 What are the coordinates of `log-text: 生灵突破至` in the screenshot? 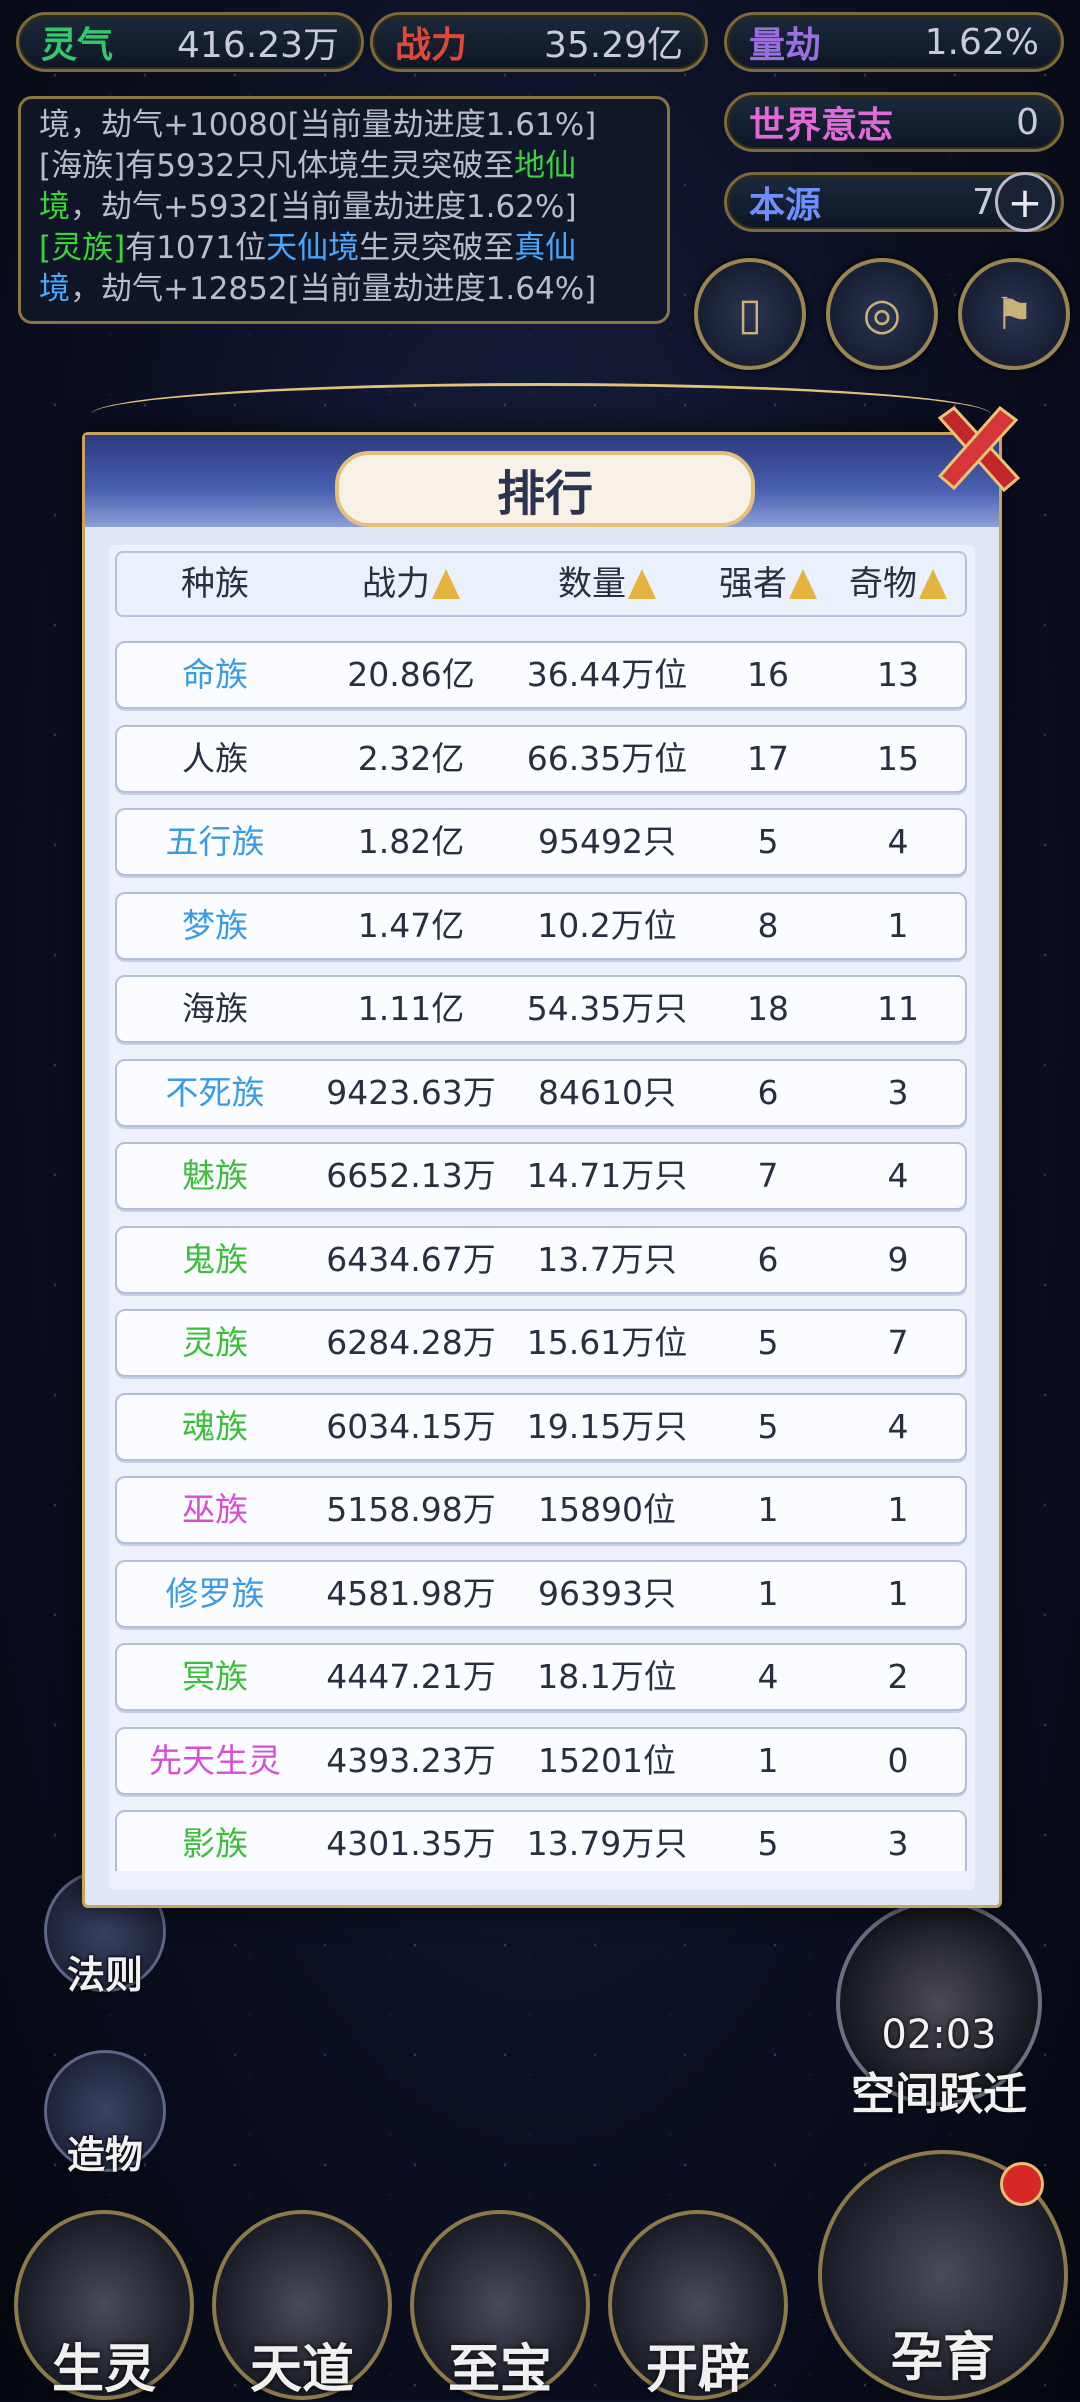 It's located at (437, 248).